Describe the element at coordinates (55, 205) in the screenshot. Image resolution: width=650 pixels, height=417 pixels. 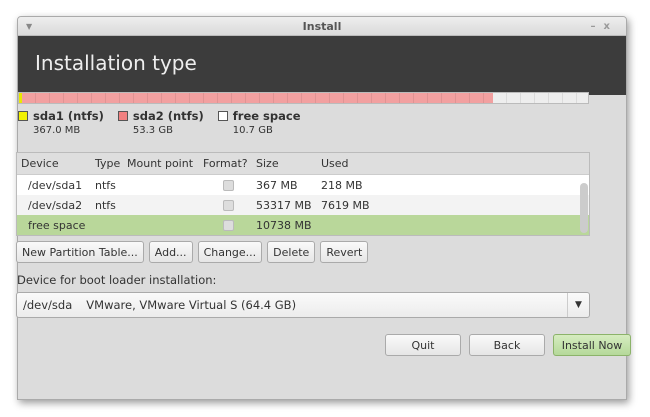
I see `cell-device: /dev/sda2` at that location.